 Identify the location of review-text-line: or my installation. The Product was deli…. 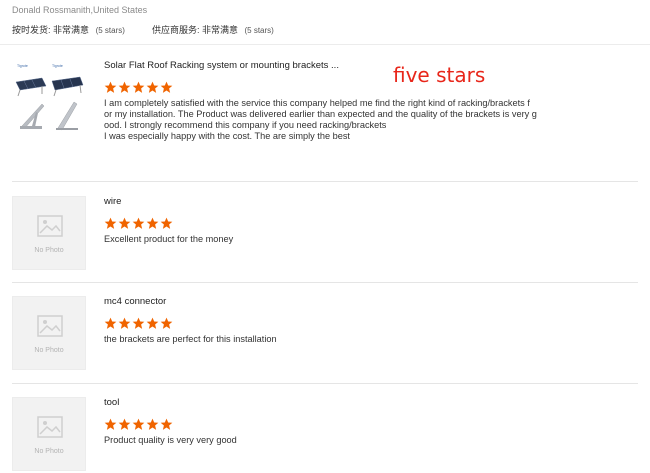
(320, 114).